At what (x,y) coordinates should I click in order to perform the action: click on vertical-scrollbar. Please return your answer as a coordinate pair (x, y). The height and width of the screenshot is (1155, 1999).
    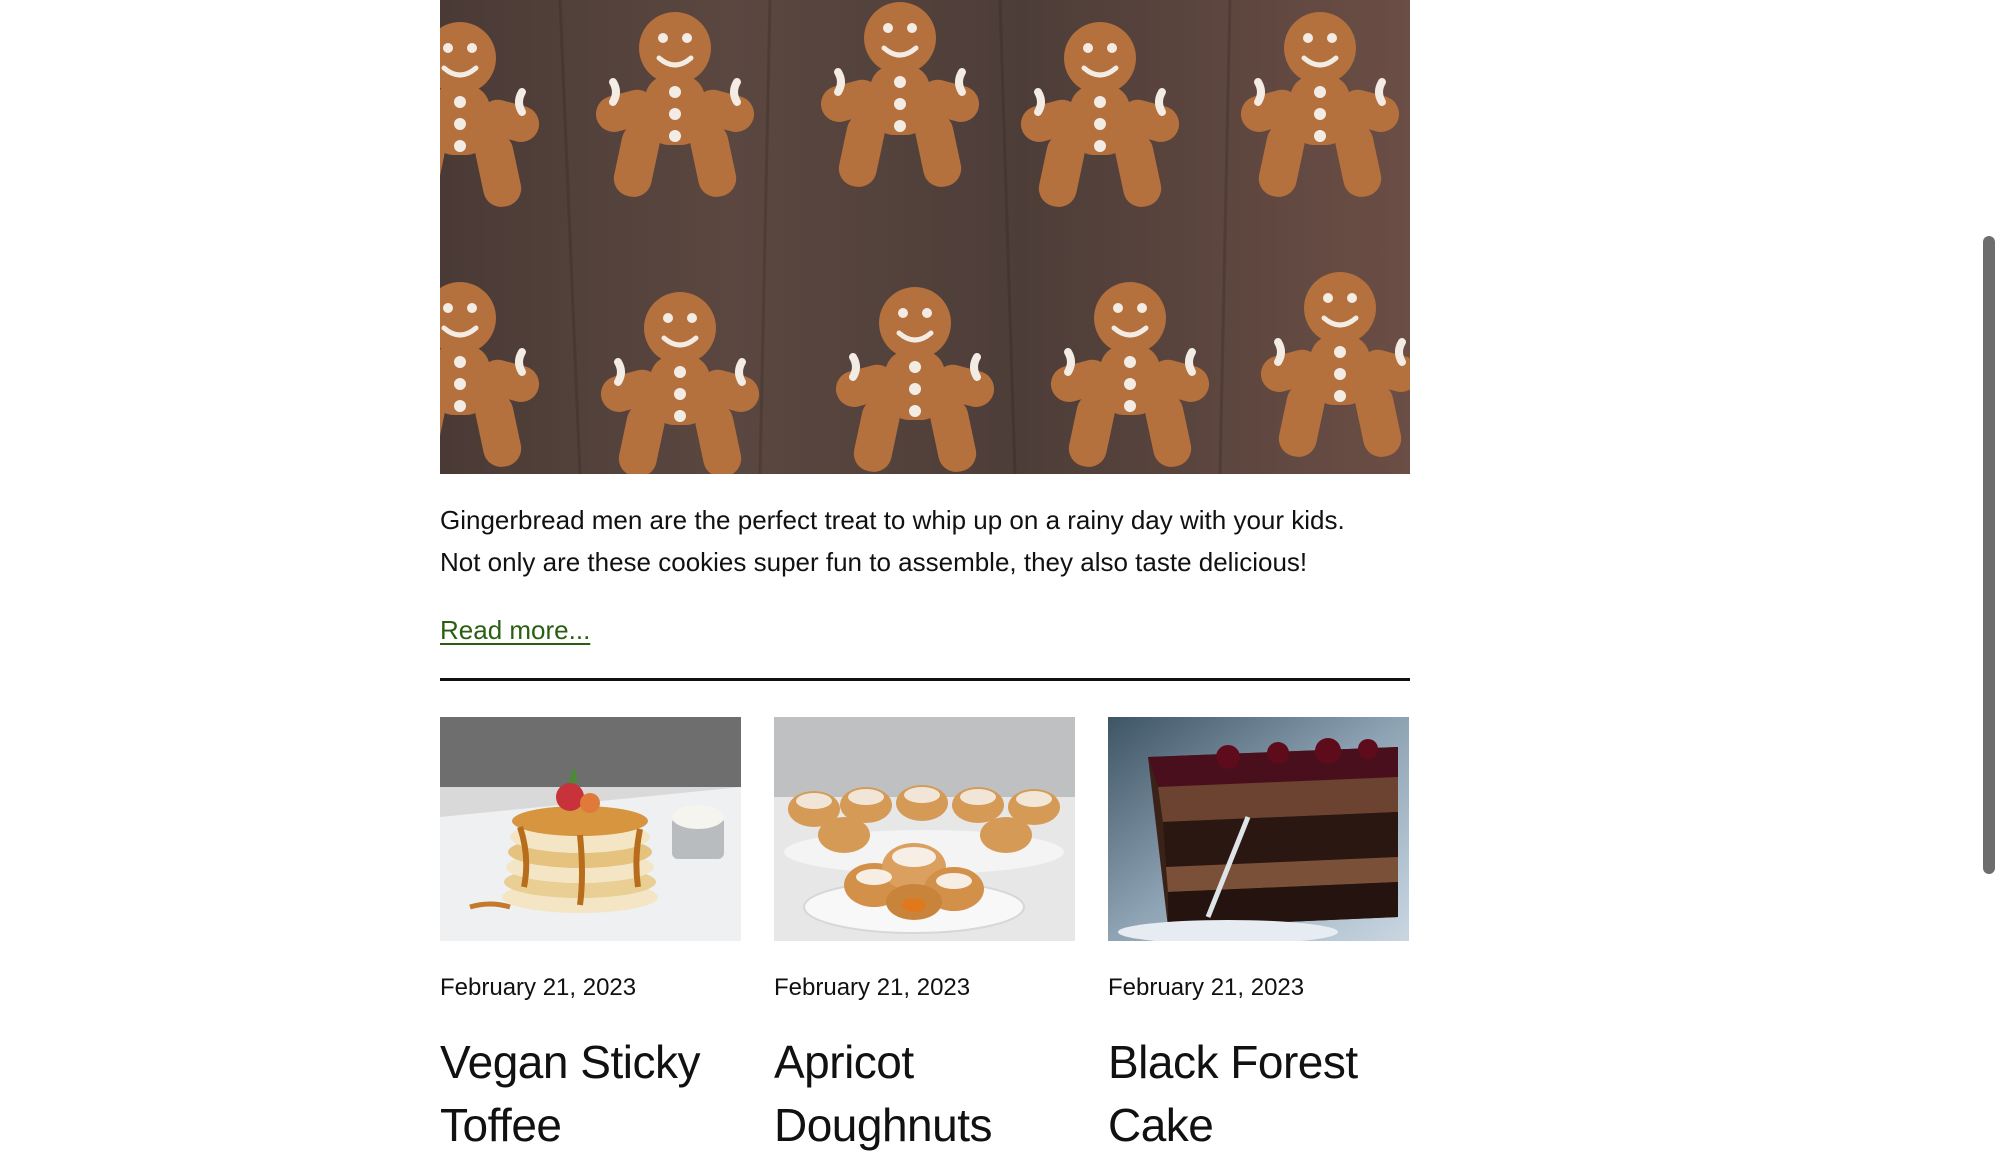
    Looking at the image, I should click on (1989, 577).